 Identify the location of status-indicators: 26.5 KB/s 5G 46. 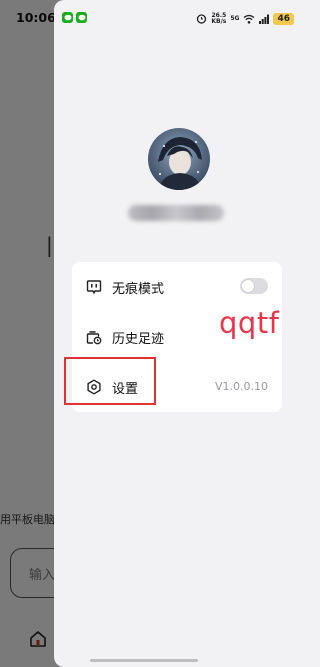
(245, 18).